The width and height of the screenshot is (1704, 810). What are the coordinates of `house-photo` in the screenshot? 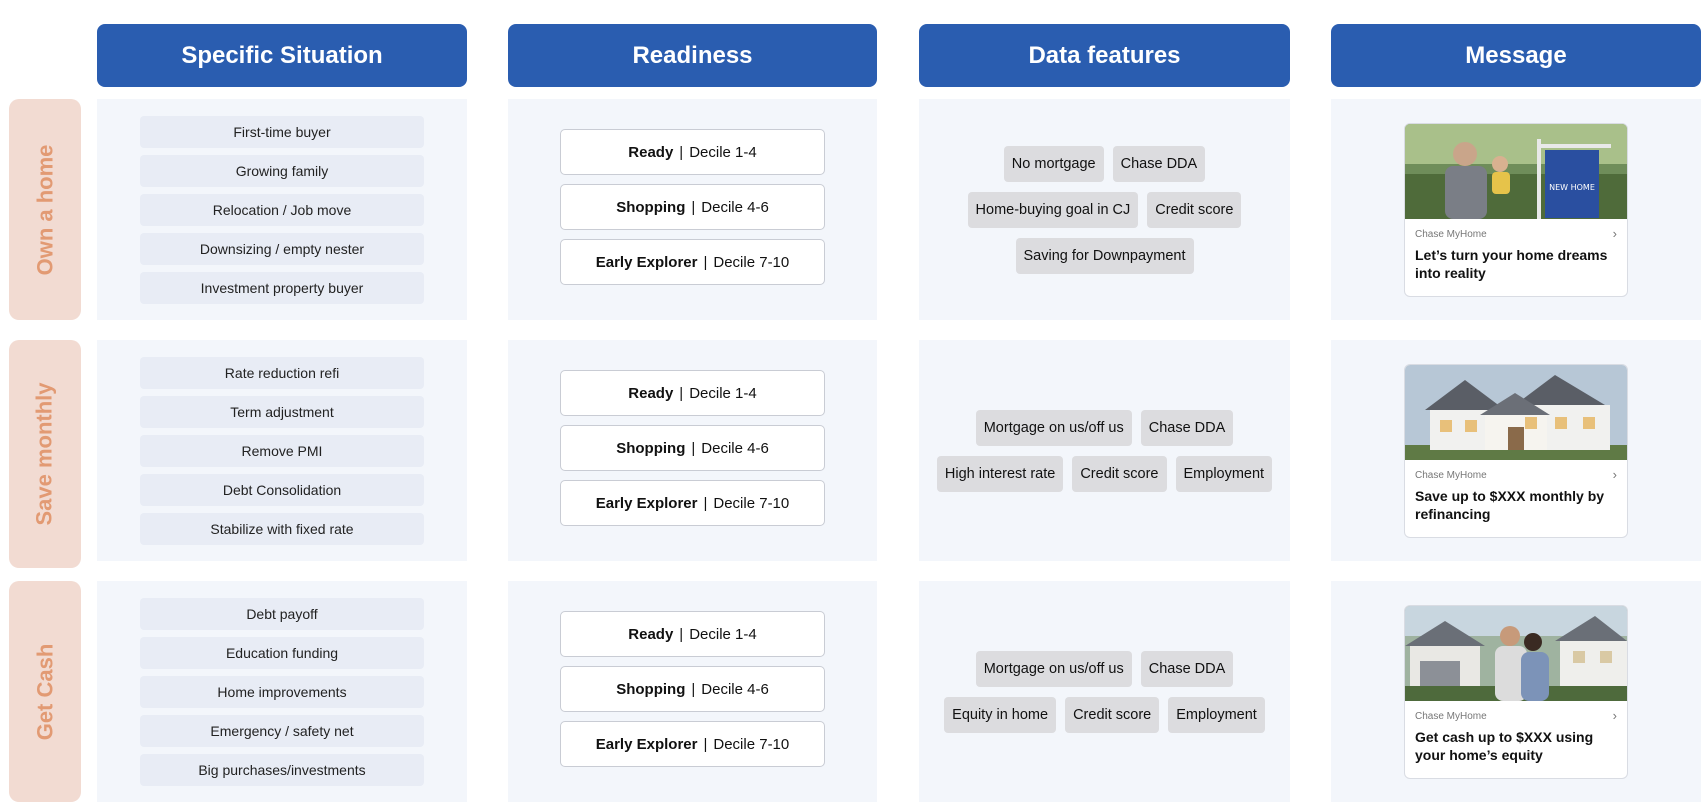 It's located at (1516, 412).